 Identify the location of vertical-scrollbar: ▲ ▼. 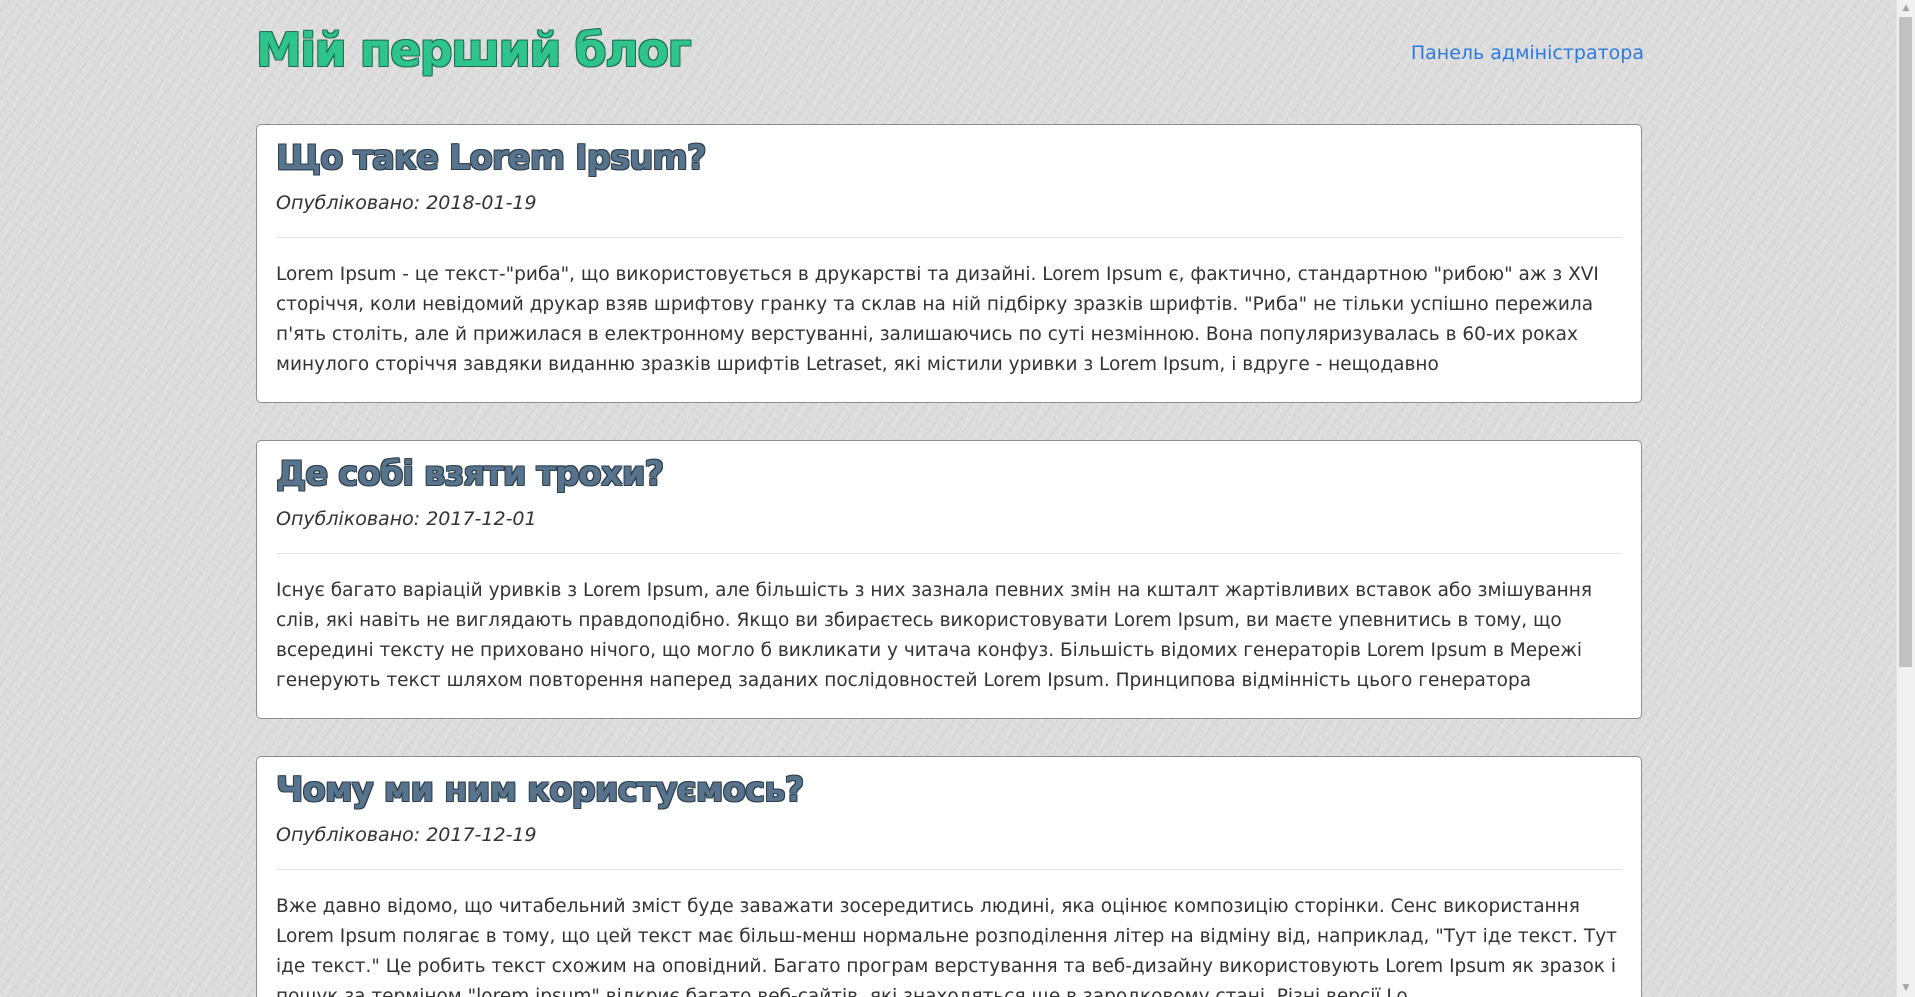
(1905, 498).